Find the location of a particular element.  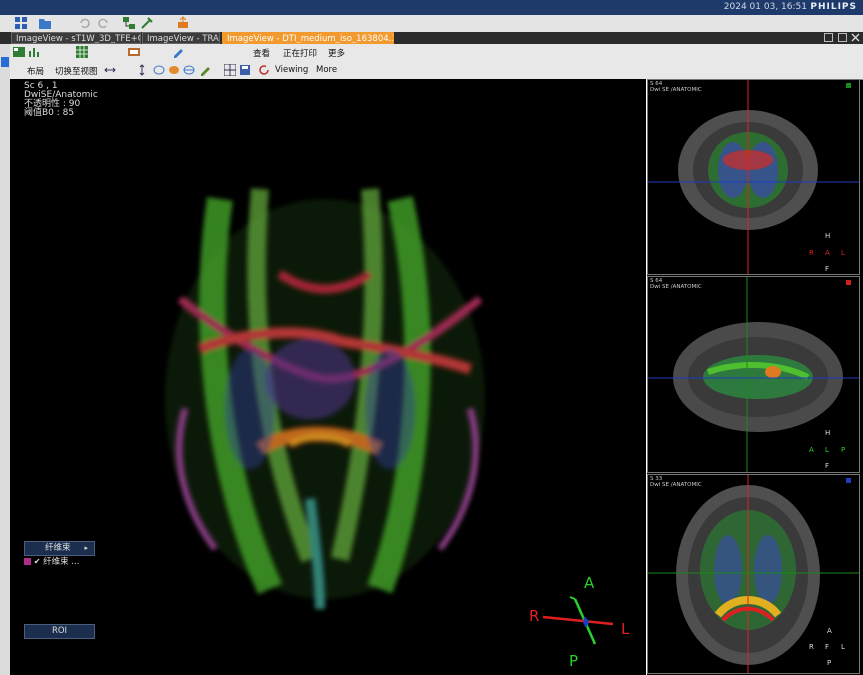

main-toolbar: 查看 正在打印 更多 is located at coordinates (436, 53).